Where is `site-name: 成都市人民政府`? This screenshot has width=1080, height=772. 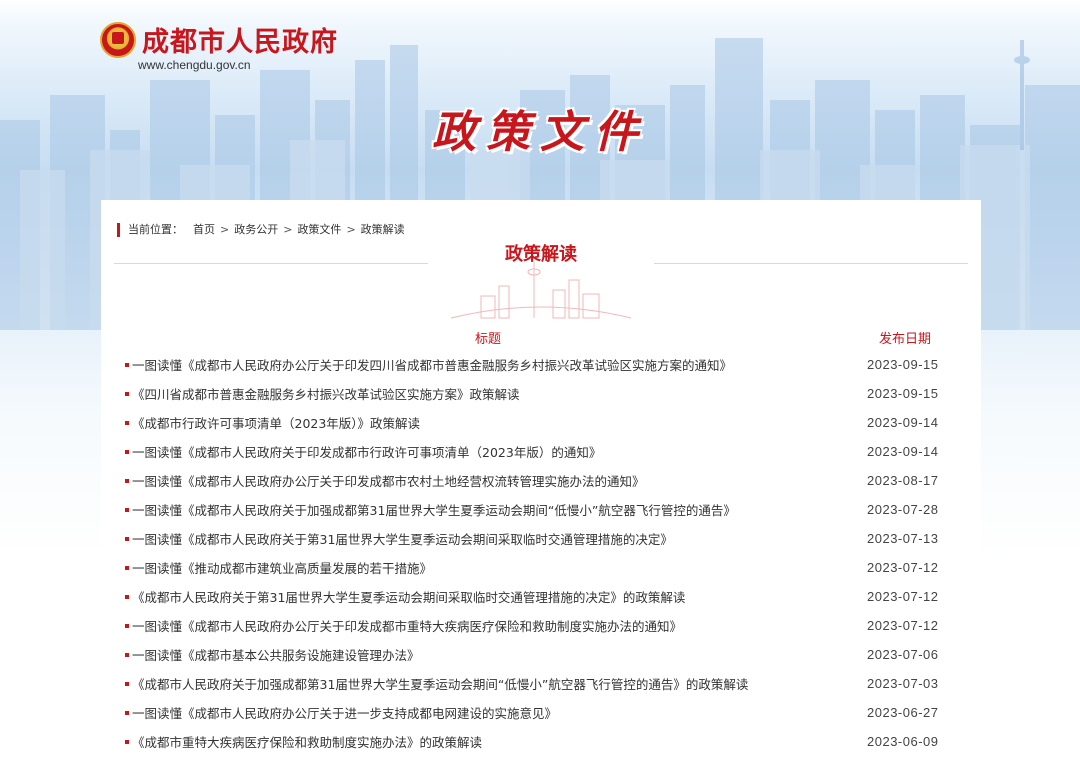 site-name: 成都市人民政府 is located at coordinates (240, 42).